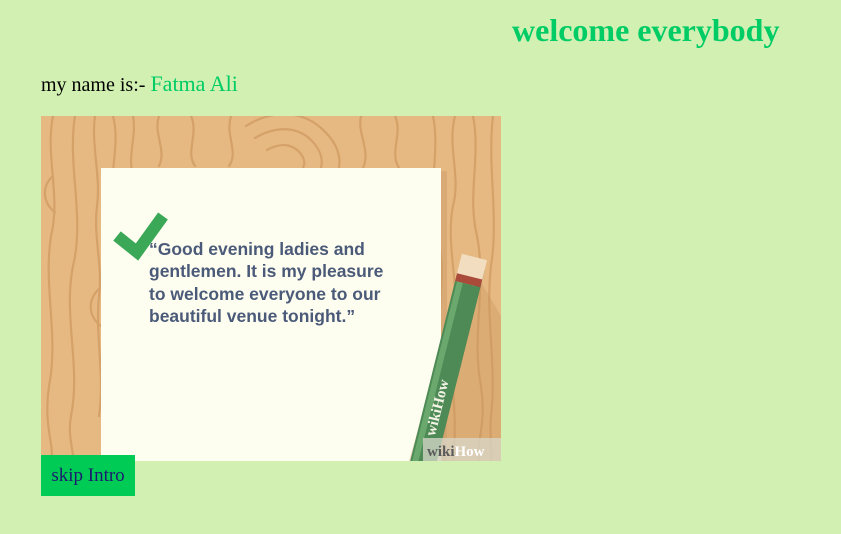 The width and height of the screenshot is (841, 534). I want to click on watermark-how: How, so click(470, 452).